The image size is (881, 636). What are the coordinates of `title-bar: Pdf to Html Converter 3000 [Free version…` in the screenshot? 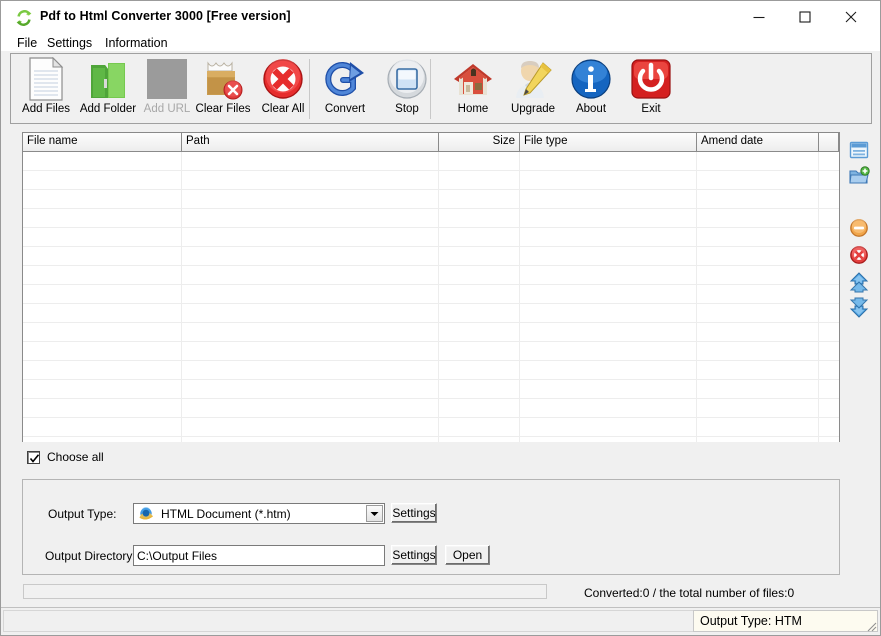 It's located at (440, 18).